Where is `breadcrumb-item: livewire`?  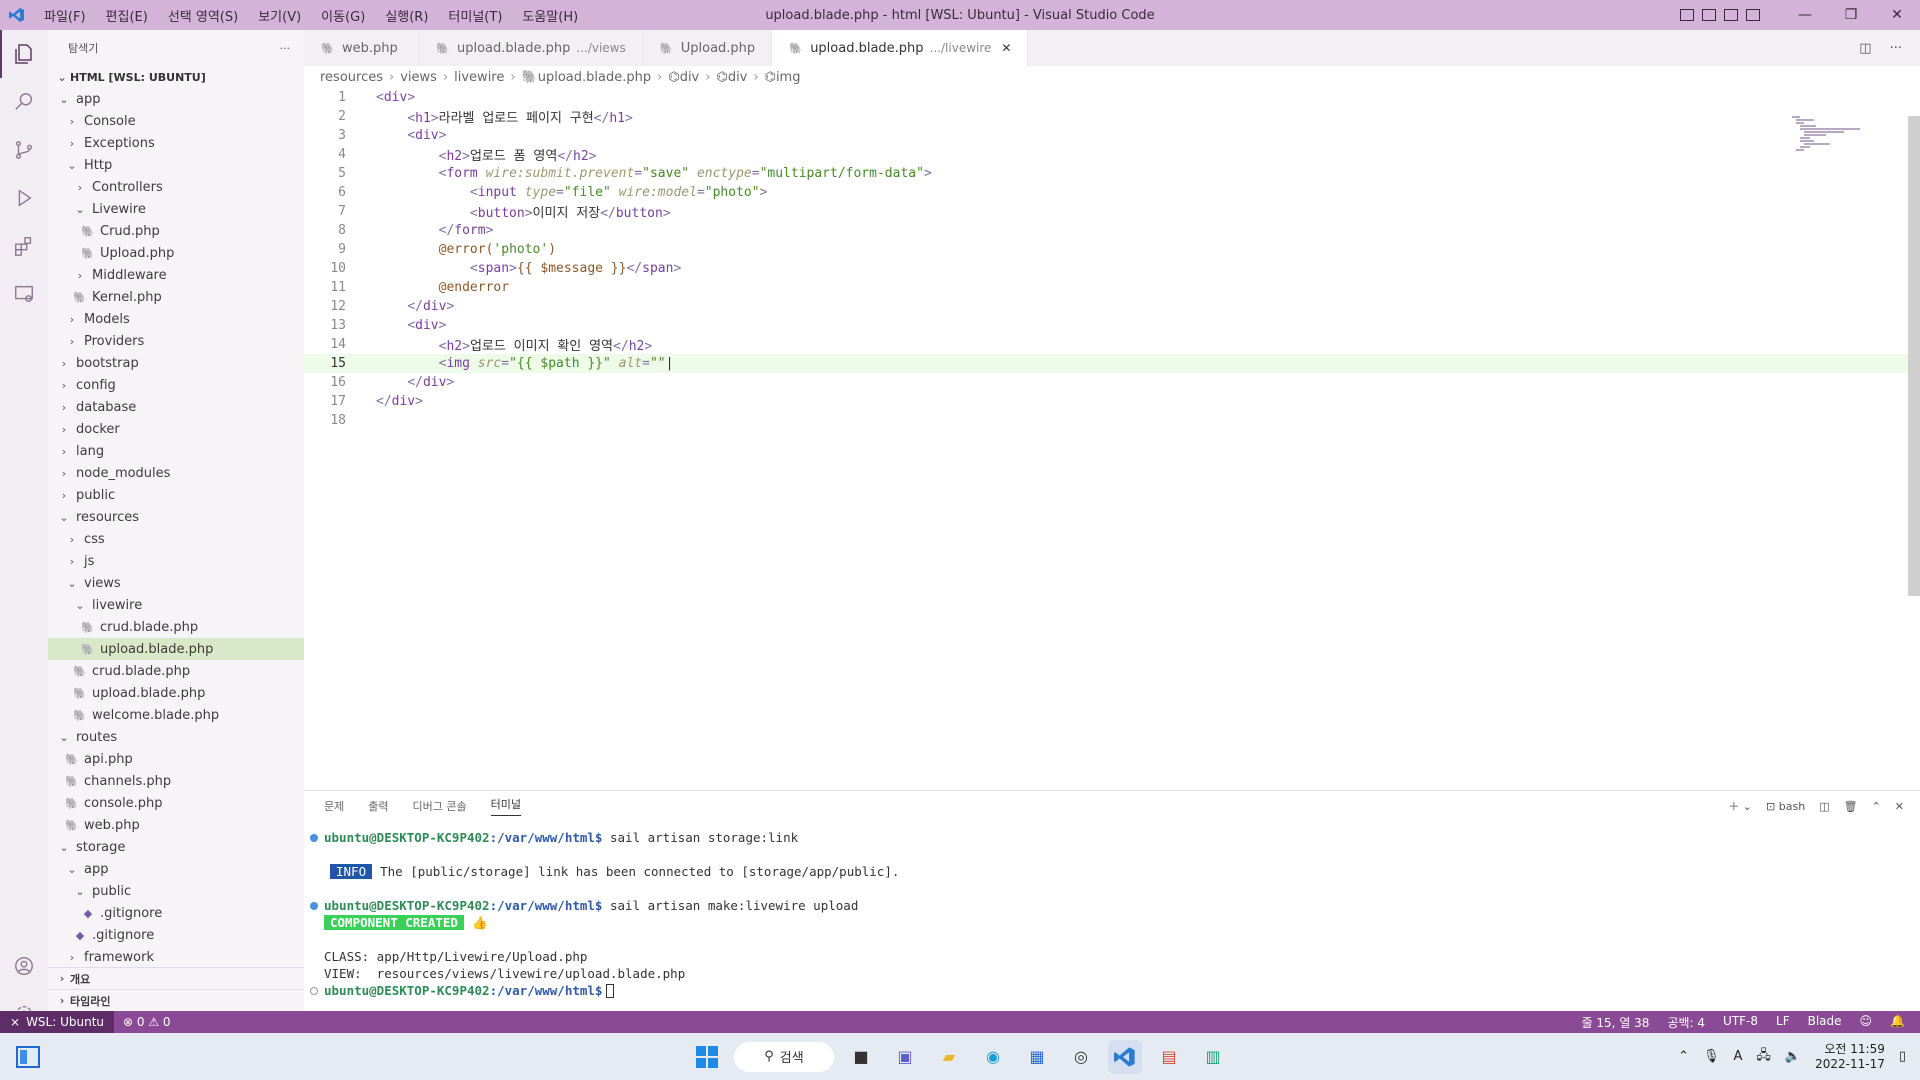
breadcrumb-item: livewire is located at coordinates (479, 77).